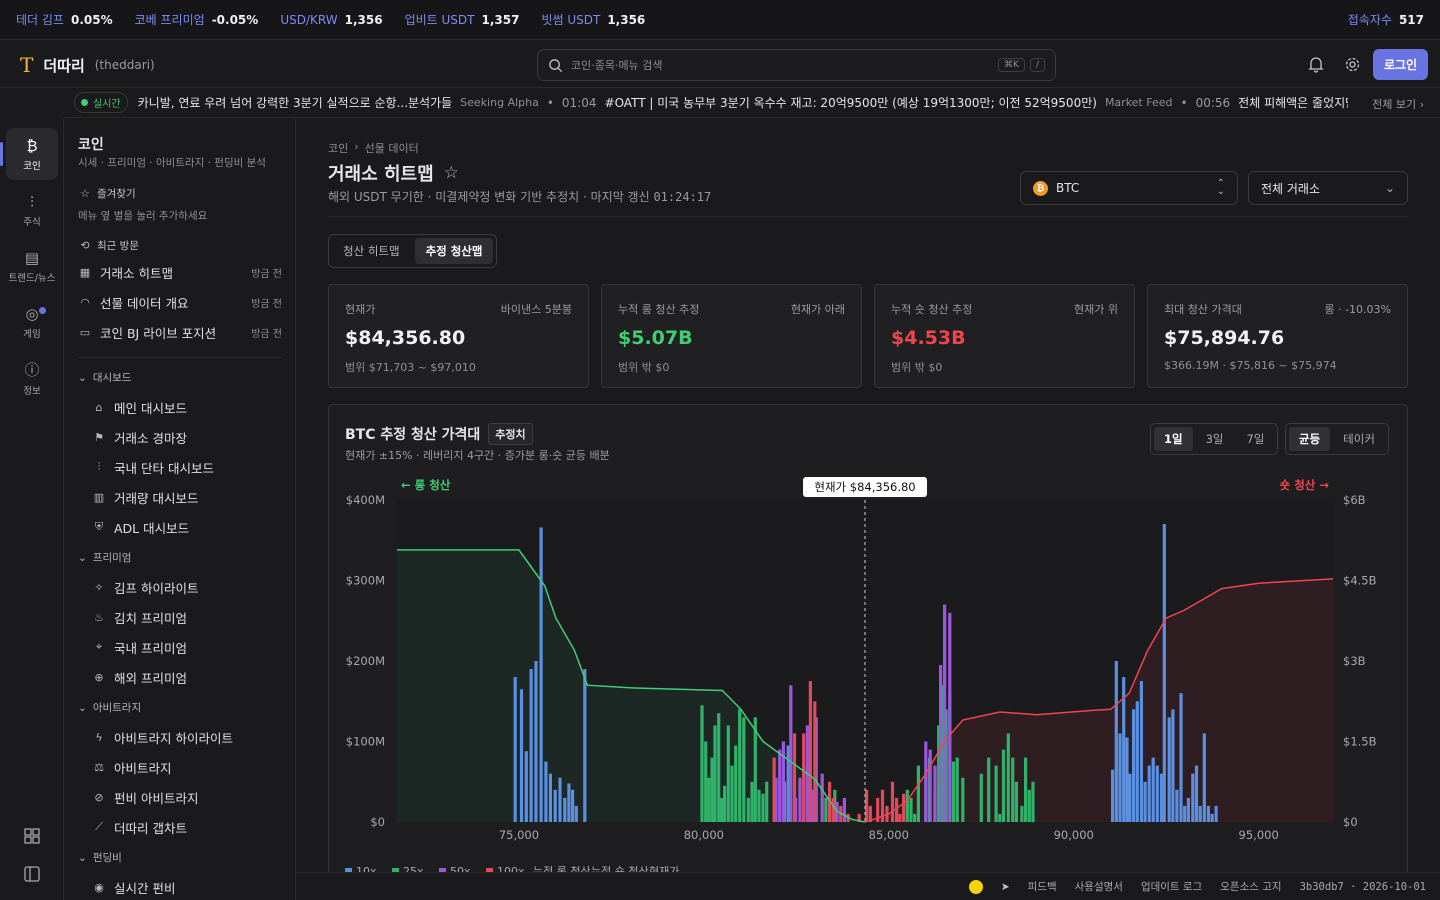 The height and width of the screenshot is (900, 1440). Describe the element at coordinates (180, 357) in the screenshot. I see `nav-divider` at that location.